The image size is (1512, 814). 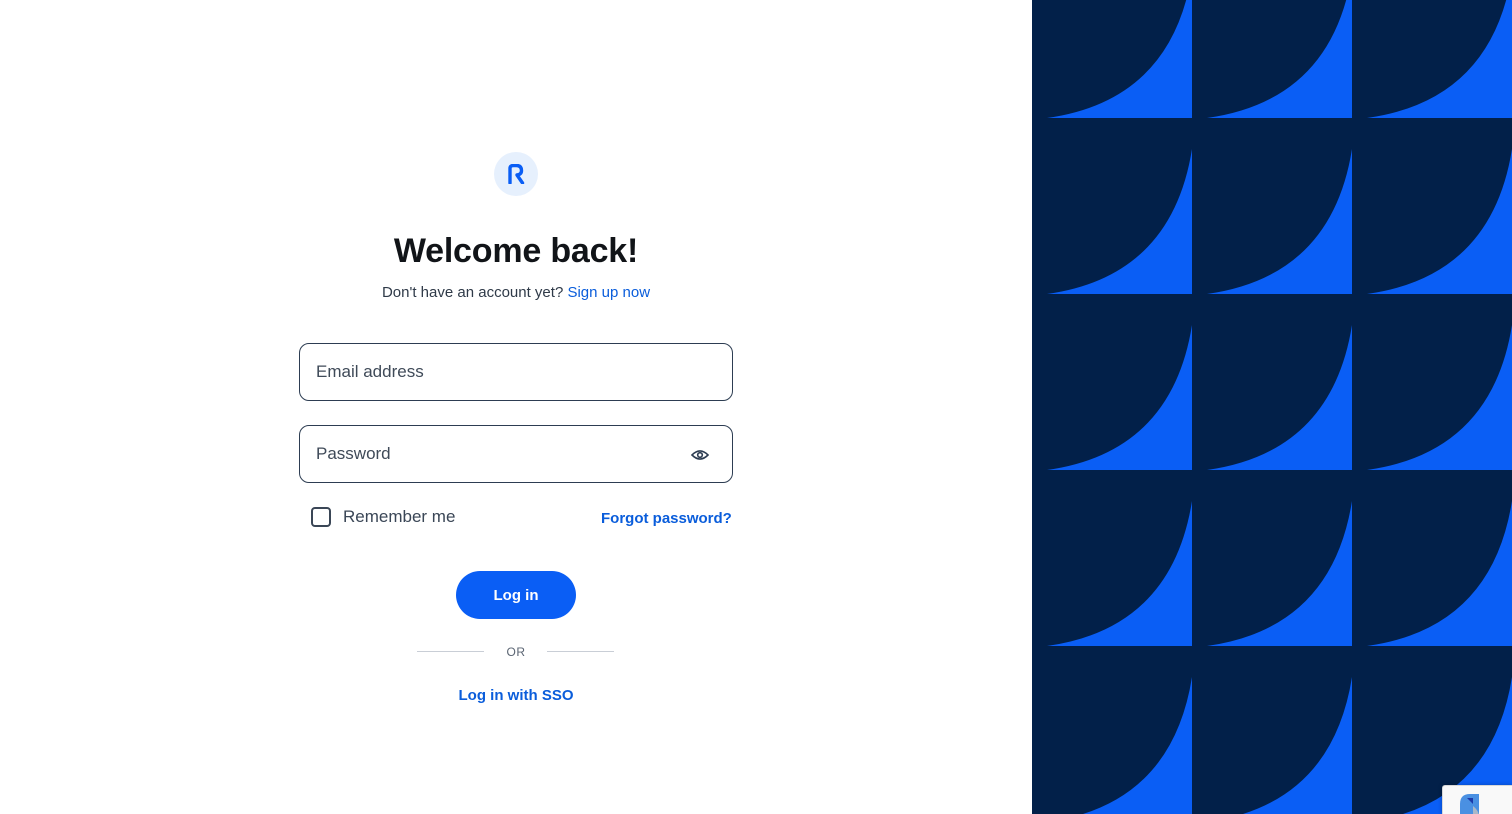 I want to click on remember-me-checkbox, so click(x=321, y=517).